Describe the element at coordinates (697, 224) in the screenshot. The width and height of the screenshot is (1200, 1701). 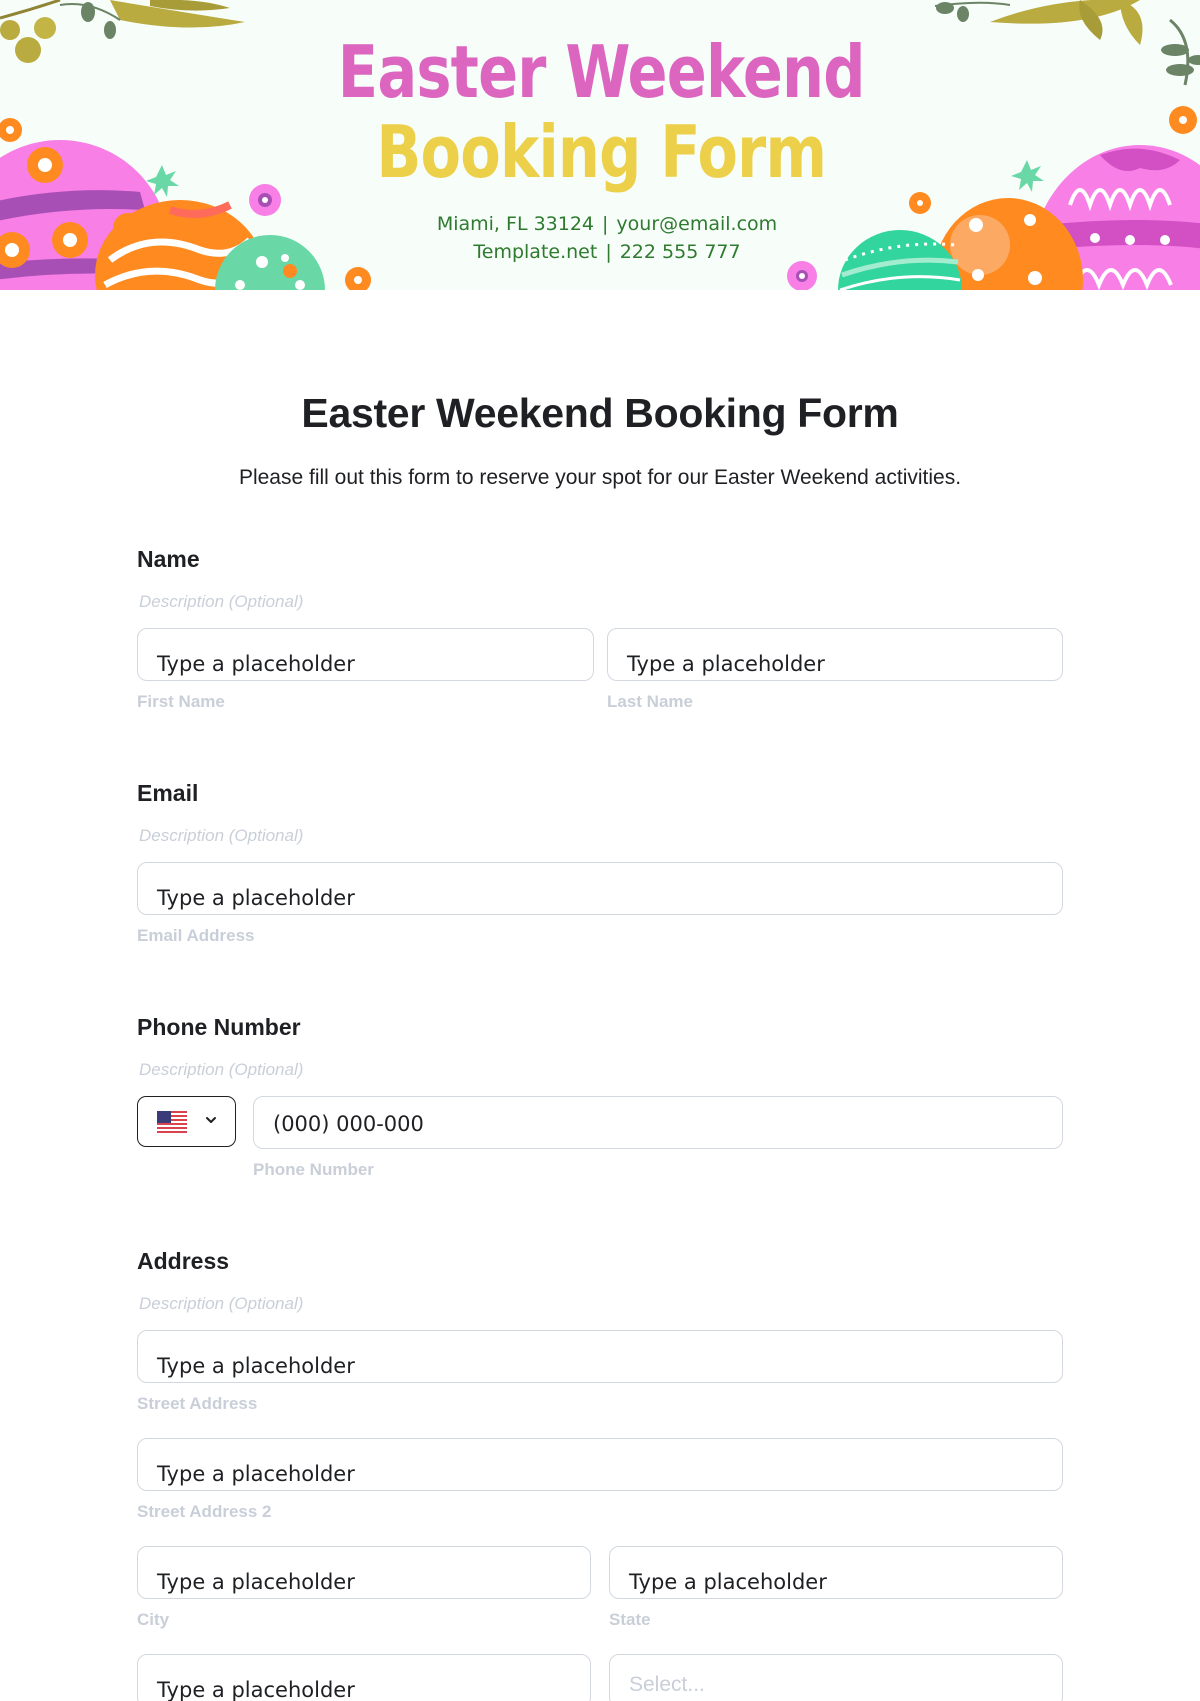
I see `banner-email: your@email.com` at that location.